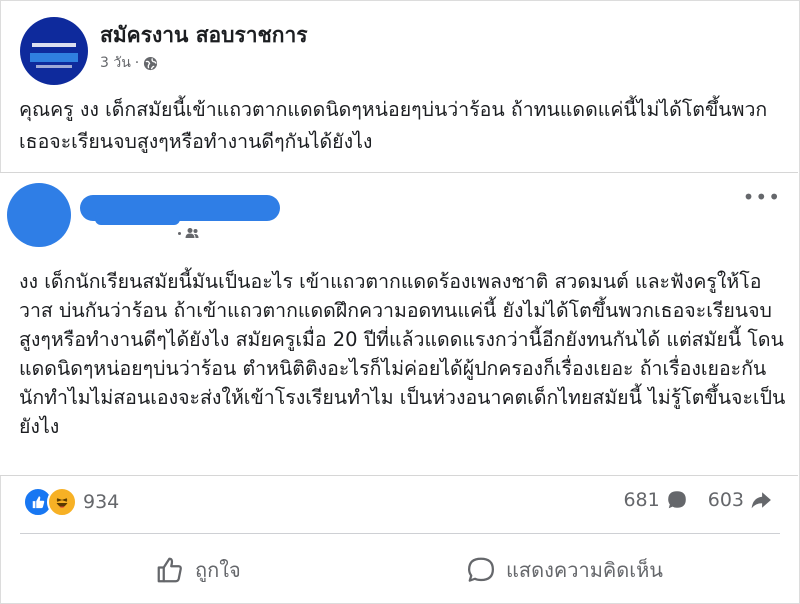 This screenshot has height=604, width=800. What do you see at coordinates (115, 63) in the screenshot?
I see `post-time-link: 3 วัน` at bounding box center [115, 63].